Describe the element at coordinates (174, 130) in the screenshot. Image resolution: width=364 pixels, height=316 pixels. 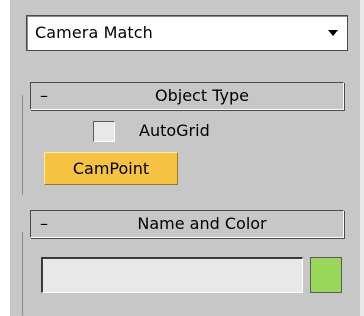
I see `autogrid-label: AutoGrid` at that location.